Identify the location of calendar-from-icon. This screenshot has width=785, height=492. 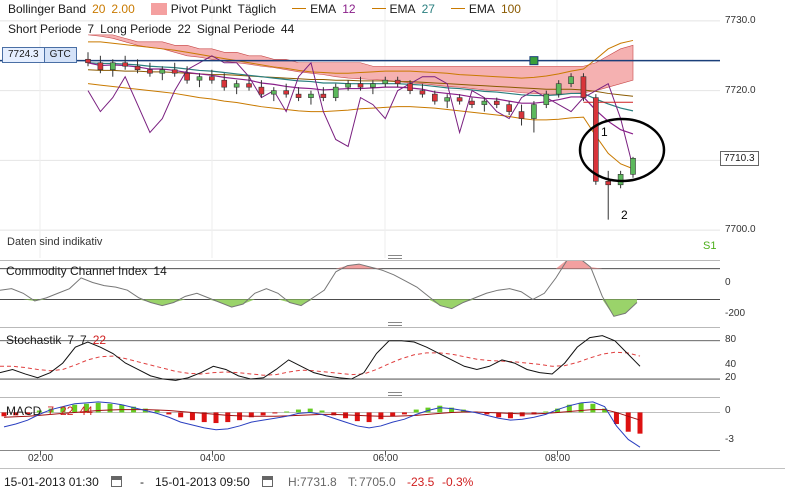
(116, 481).